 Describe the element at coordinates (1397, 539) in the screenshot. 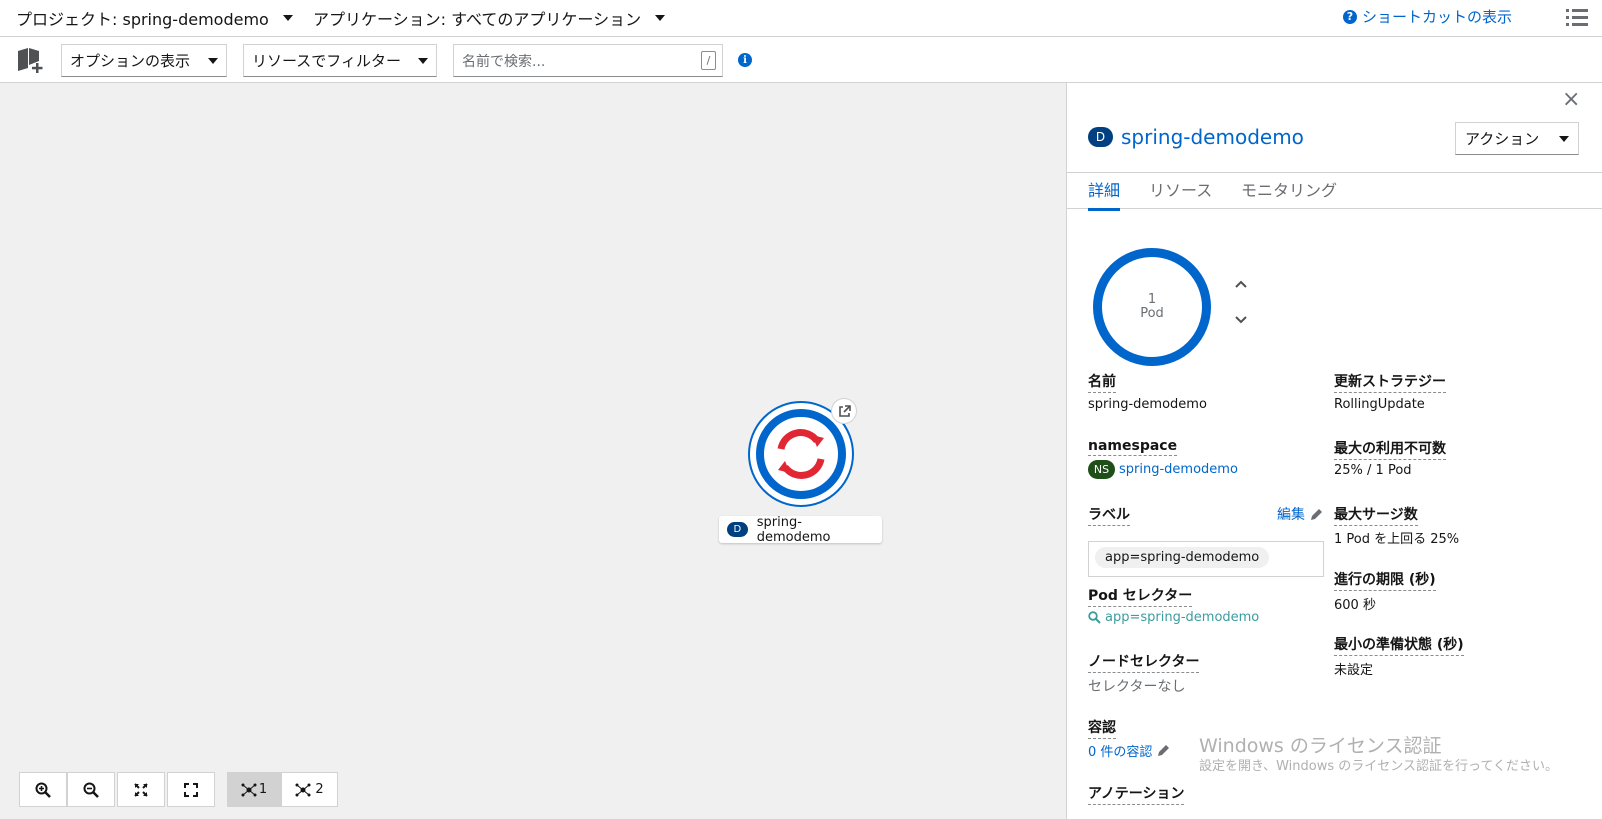

I see `max-surge-value: 1 Pod を上回る 25%` at that location.